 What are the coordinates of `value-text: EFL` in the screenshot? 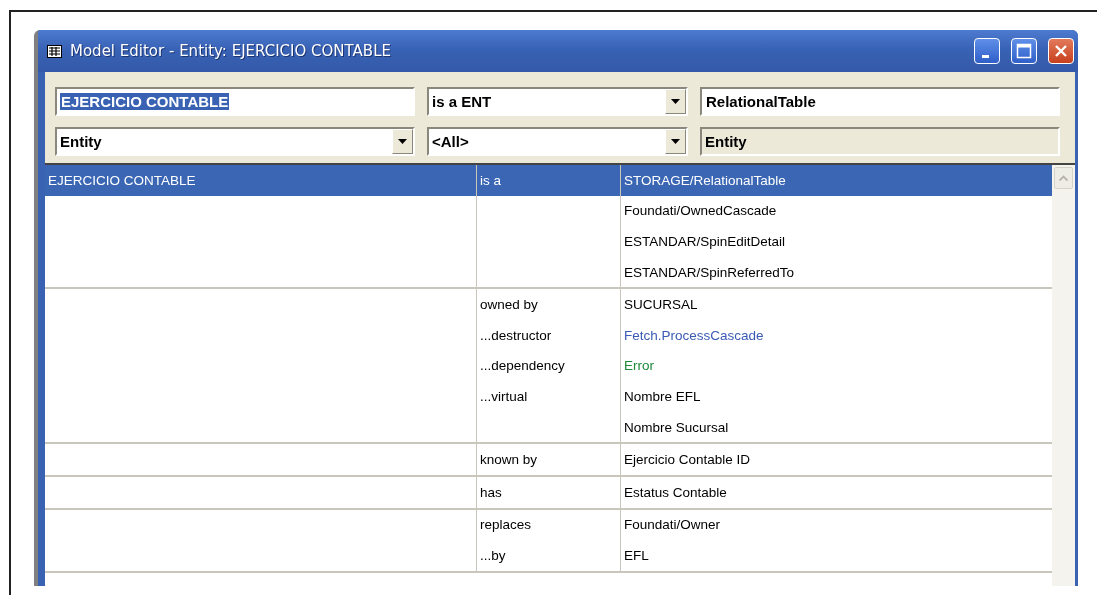 It's located at (636, 555).